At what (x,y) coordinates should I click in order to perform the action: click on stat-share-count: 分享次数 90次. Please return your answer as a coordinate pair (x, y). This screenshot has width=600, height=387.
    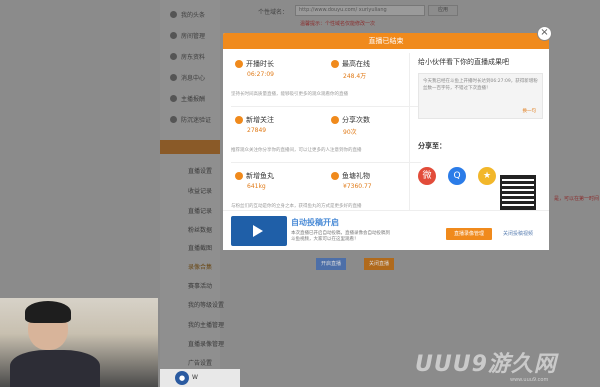
    Looking at the image, I should click on (376, 125).